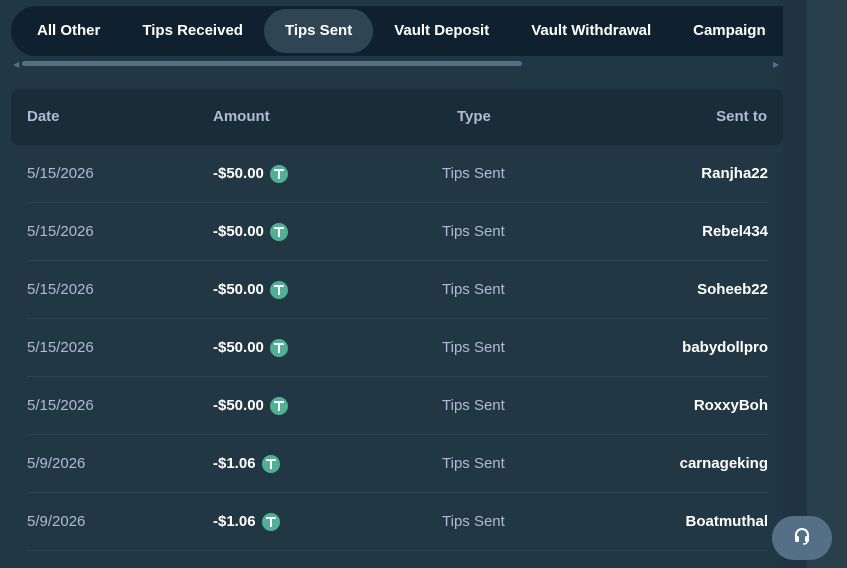  What do you see at coordinates (827, 284) in the screenshot?
I see `side-rail` at bounding box center [827, 284].